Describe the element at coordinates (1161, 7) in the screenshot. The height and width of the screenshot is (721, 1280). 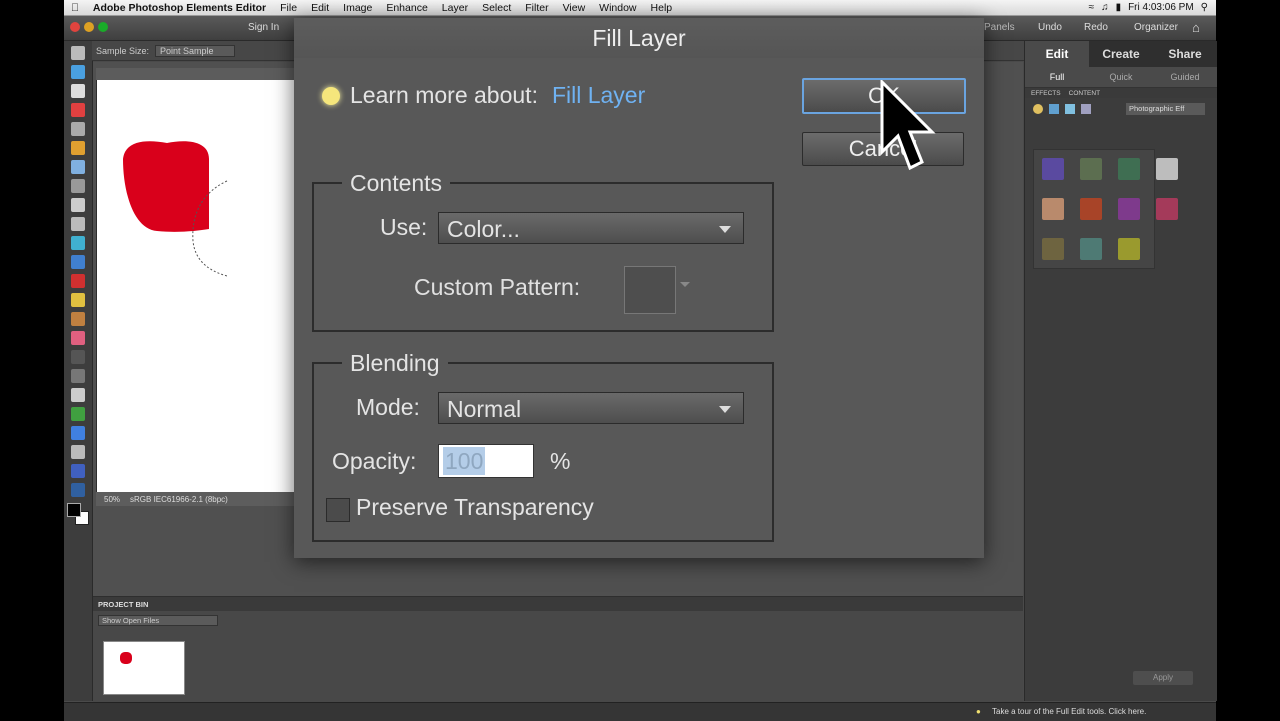
I see `clock: Fri 4:03:06 PM` at that location.